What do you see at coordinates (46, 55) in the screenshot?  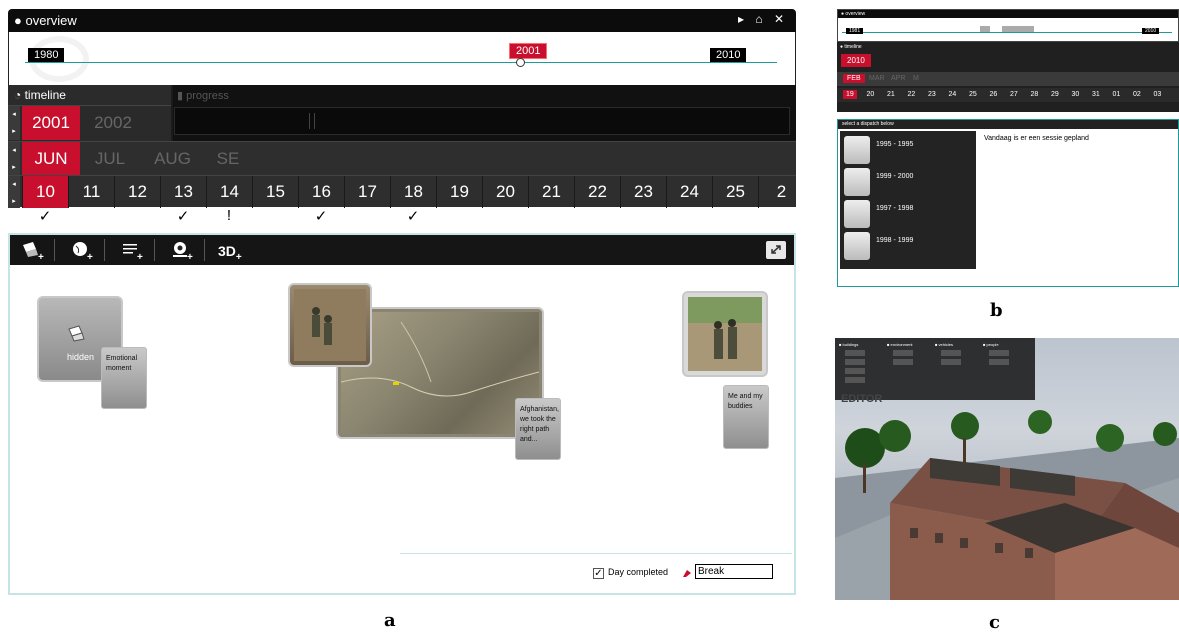 I see `overview-year-start: 1980` at bounding box center [46, 55].